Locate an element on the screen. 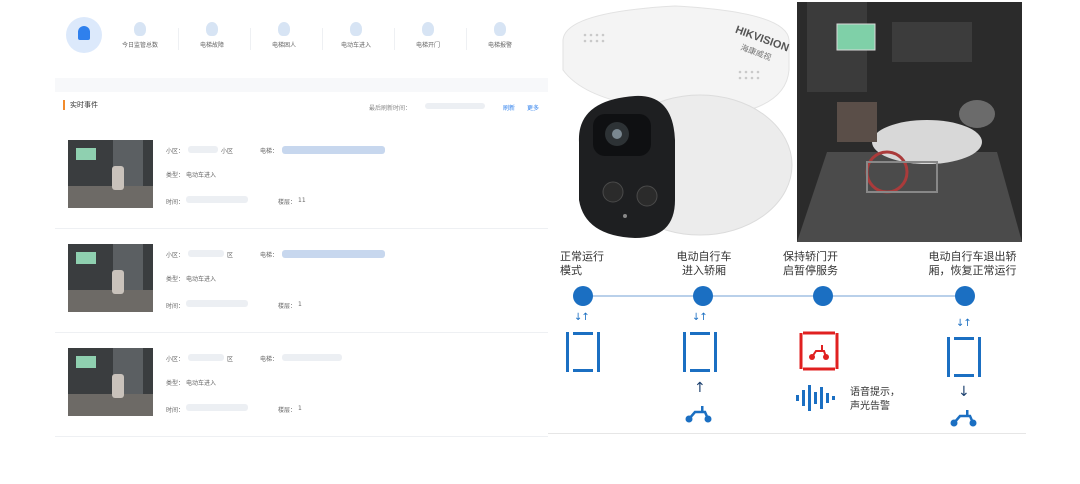 The height and width of the screenshot is (484, 1080). step-label: 正常运行 模式 is located at coordinates (582, 263).